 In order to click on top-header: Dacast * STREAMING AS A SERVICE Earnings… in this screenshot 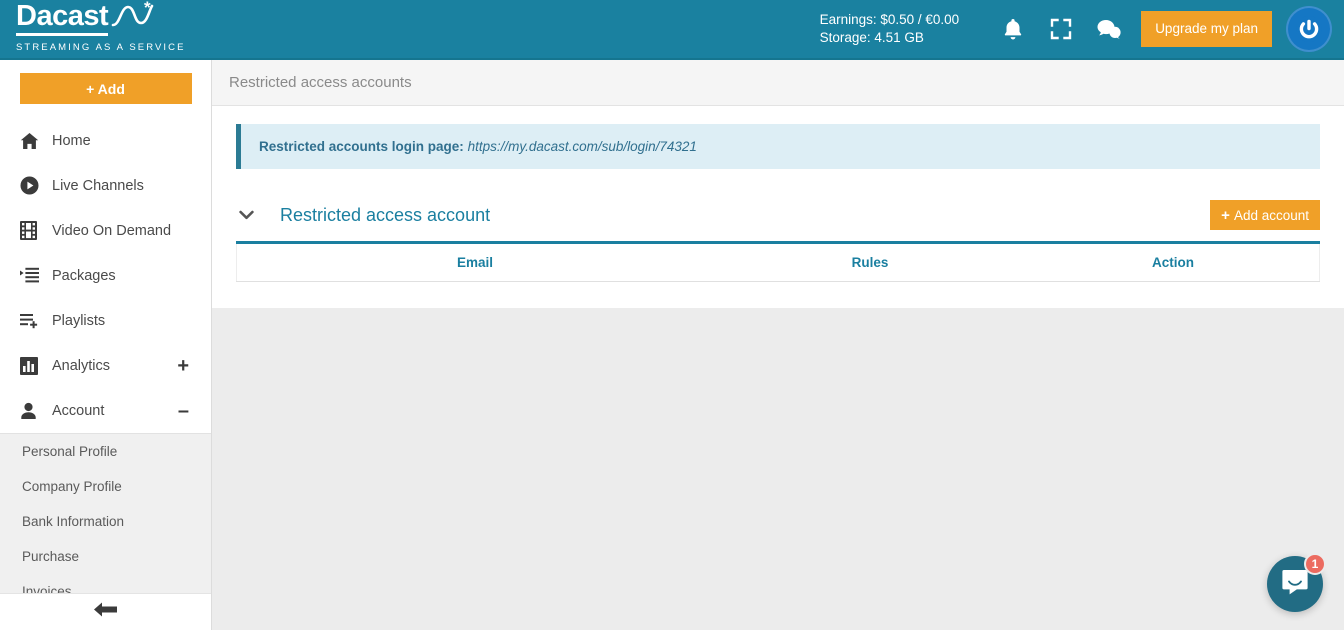, I will do `click(672, 30)`.